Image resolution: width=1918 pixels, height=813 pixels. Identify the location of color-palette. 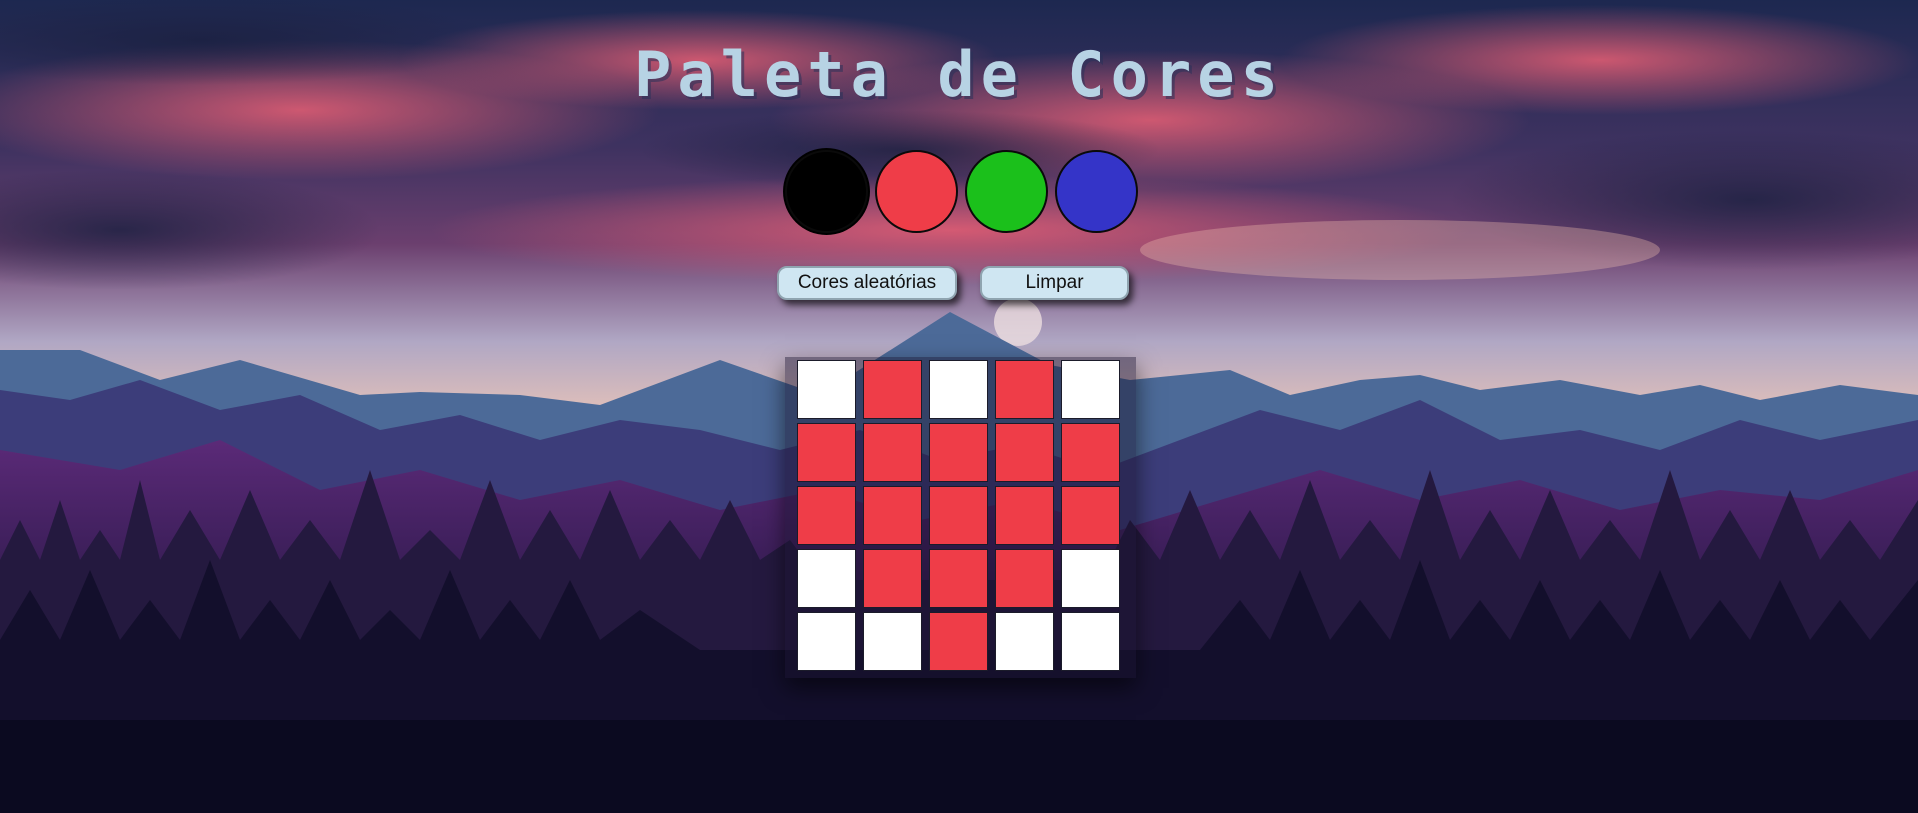
(961, 191).